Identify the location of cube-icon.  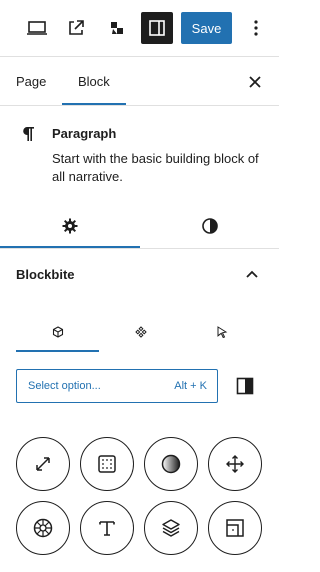
(58, 332).